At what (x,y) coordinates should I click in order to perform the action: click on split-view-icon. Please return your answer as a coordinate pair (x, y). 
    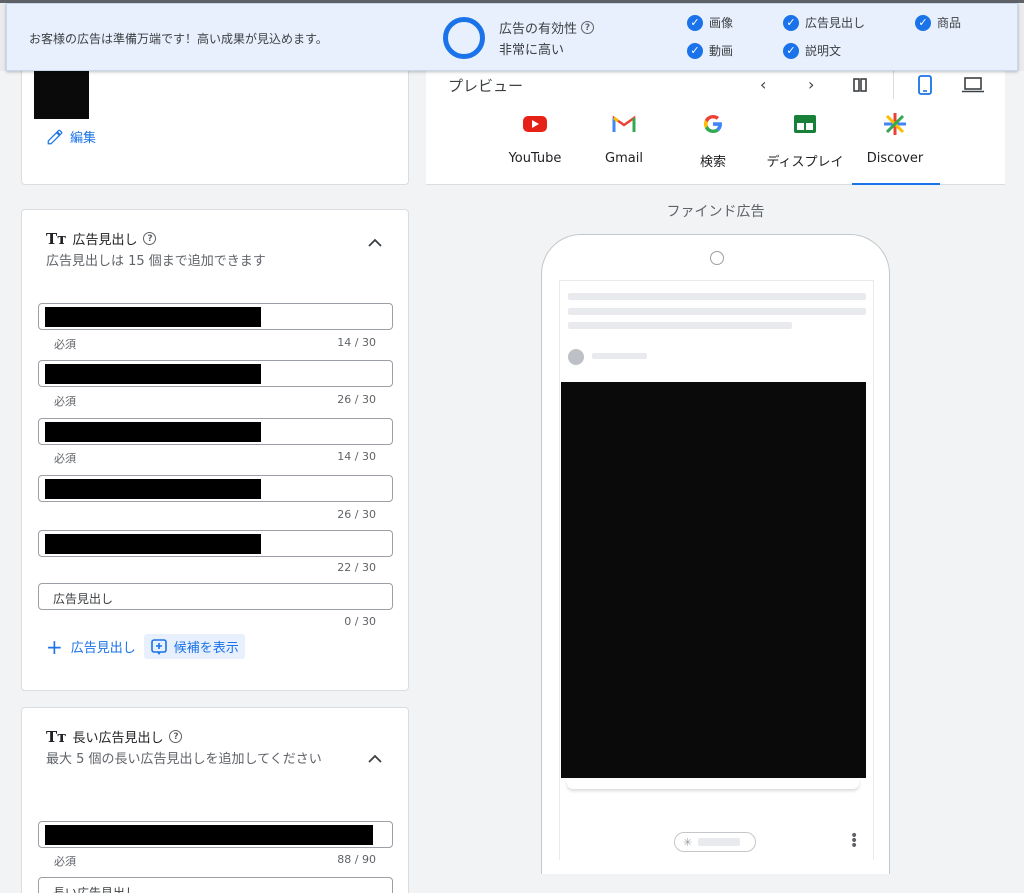
    Looking at the image, I should click on (860, 85).